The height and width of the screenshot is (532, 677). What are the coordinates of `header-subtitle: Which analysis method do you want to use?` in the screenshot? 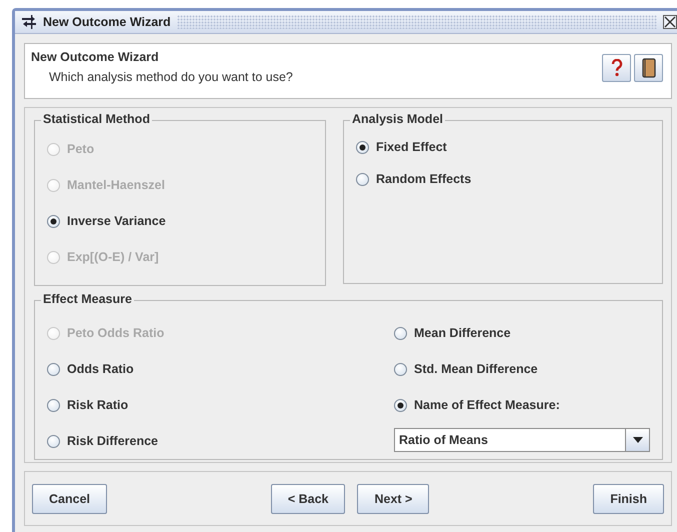 It's located at (170, 77).